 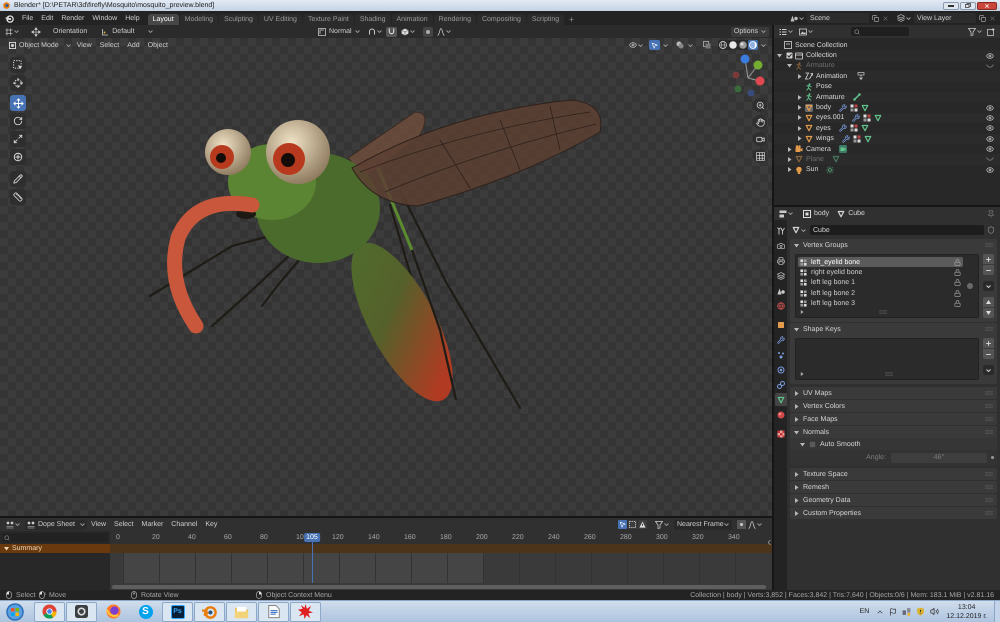 I want to click on filter-options-dropdown, so click(x=806, y=32).